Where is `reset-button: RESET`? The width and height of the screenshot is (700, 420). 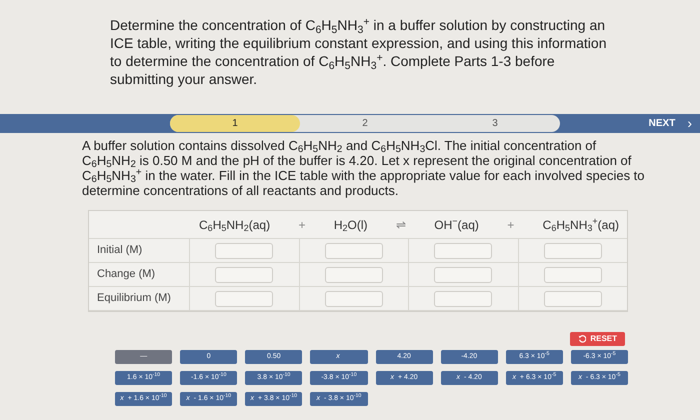 reset-button: RESET is located at coordinates (597, 339).